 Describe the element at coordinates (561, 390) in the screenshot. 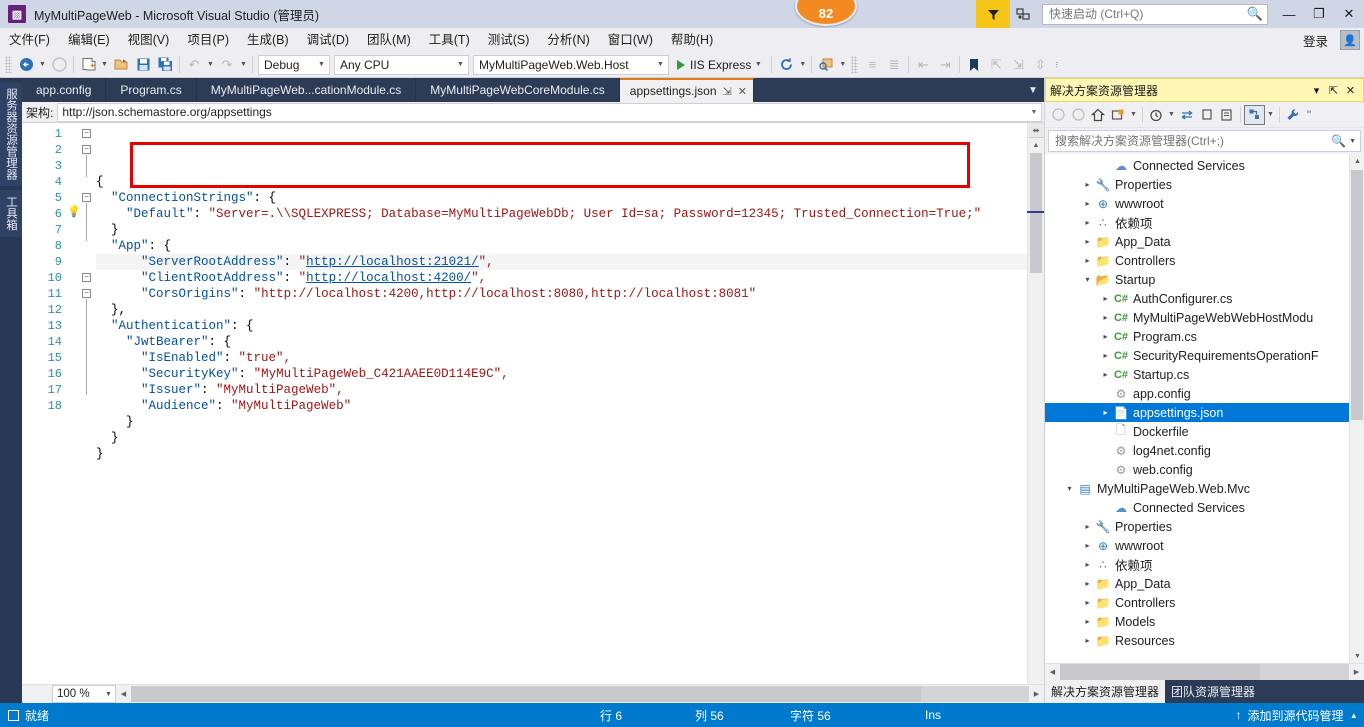

I see `code-line: "Issuer": "MyMultiPageWeb",` at that location.